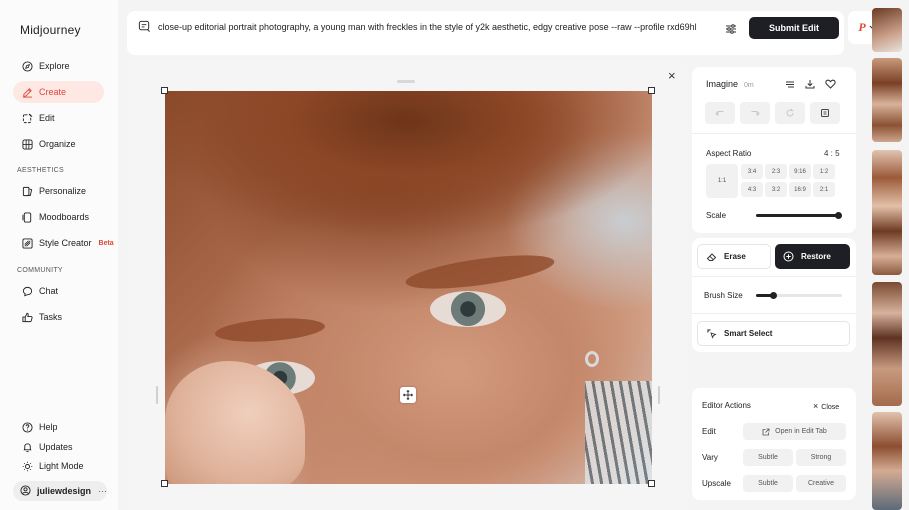 This screenshot has width=909, height=510. I want to click on erase-label: Erase, so click(735, 256).